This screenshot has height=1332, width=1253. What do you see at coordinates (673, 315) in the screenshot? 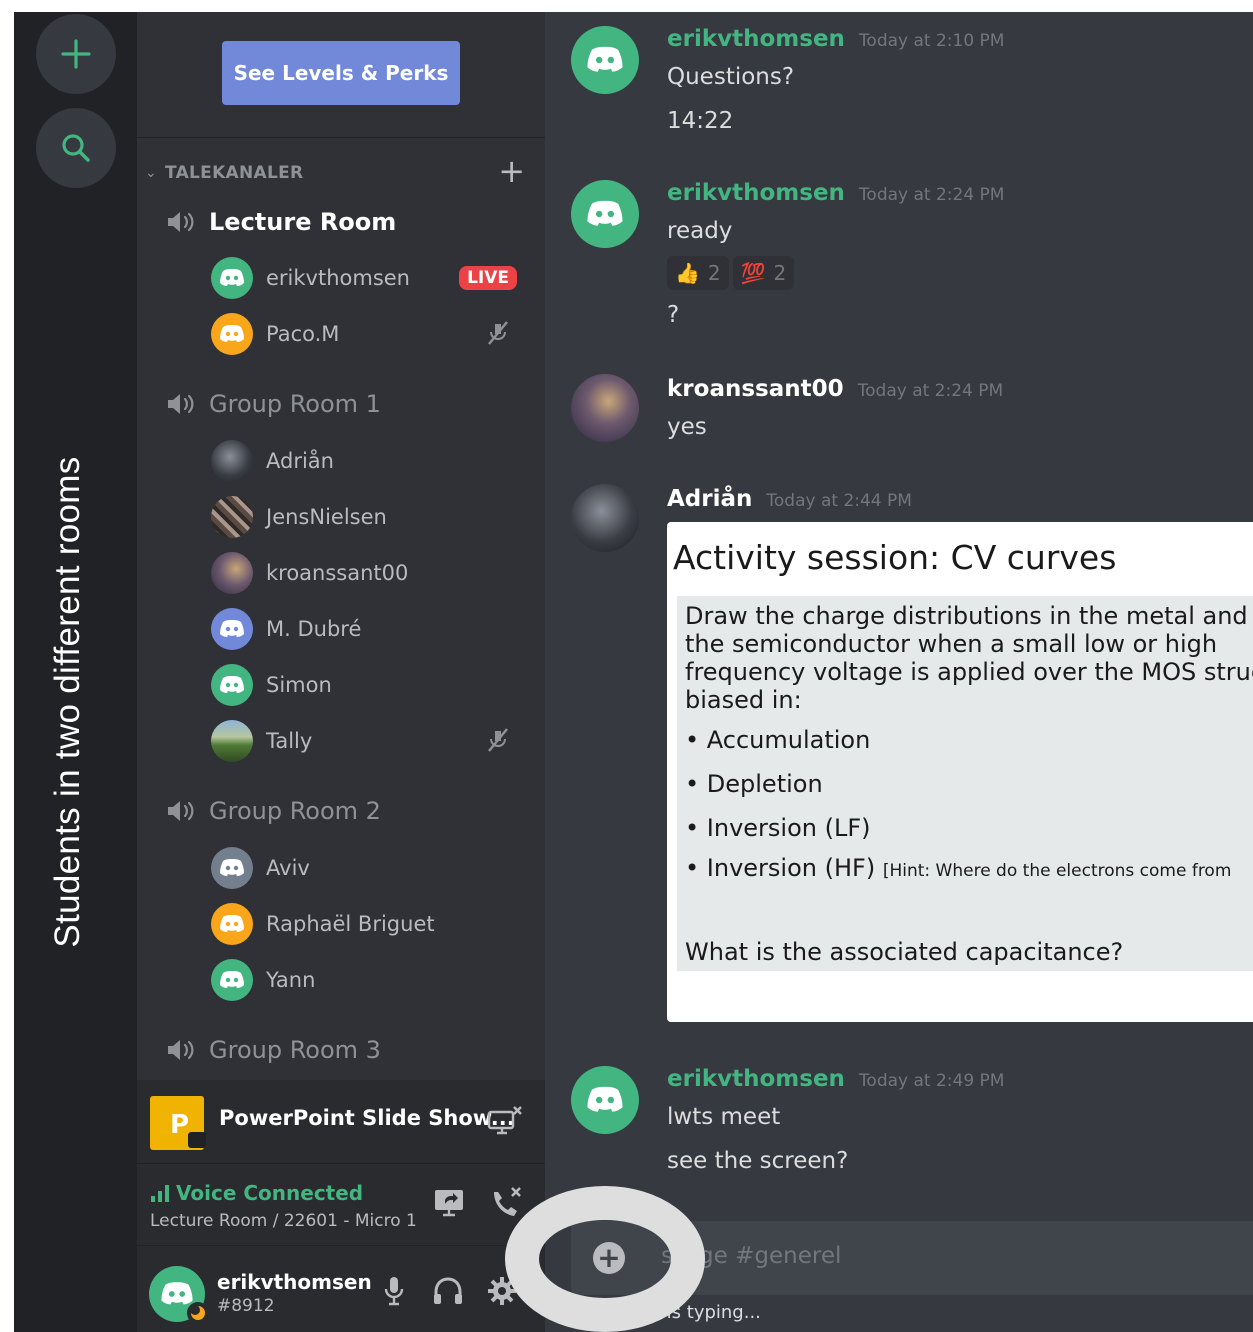
I see `message-text: ?` at bounding box center [673, 315].